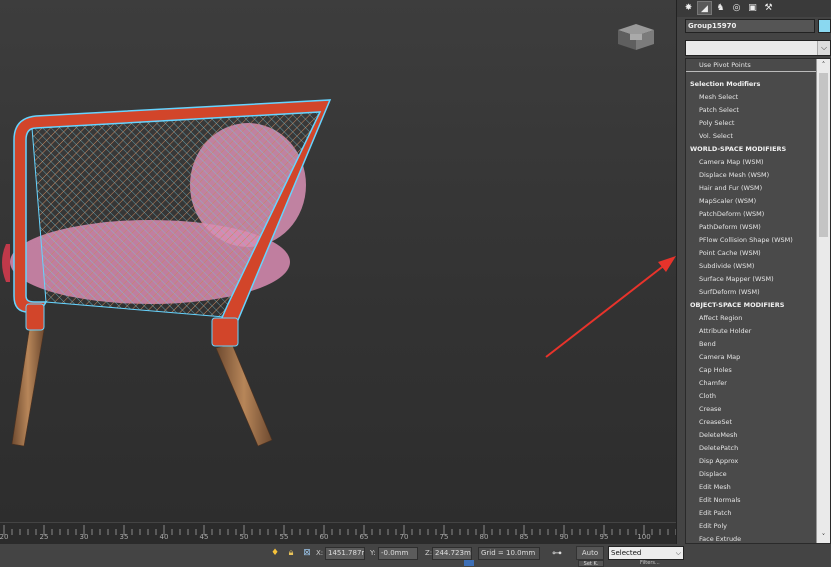 This screenshot has height=567, width=831. Describe the element at coordinates (646, 553) in the screenshot. I see `selection-filter-dropdown: Selected ⌵` at that location.